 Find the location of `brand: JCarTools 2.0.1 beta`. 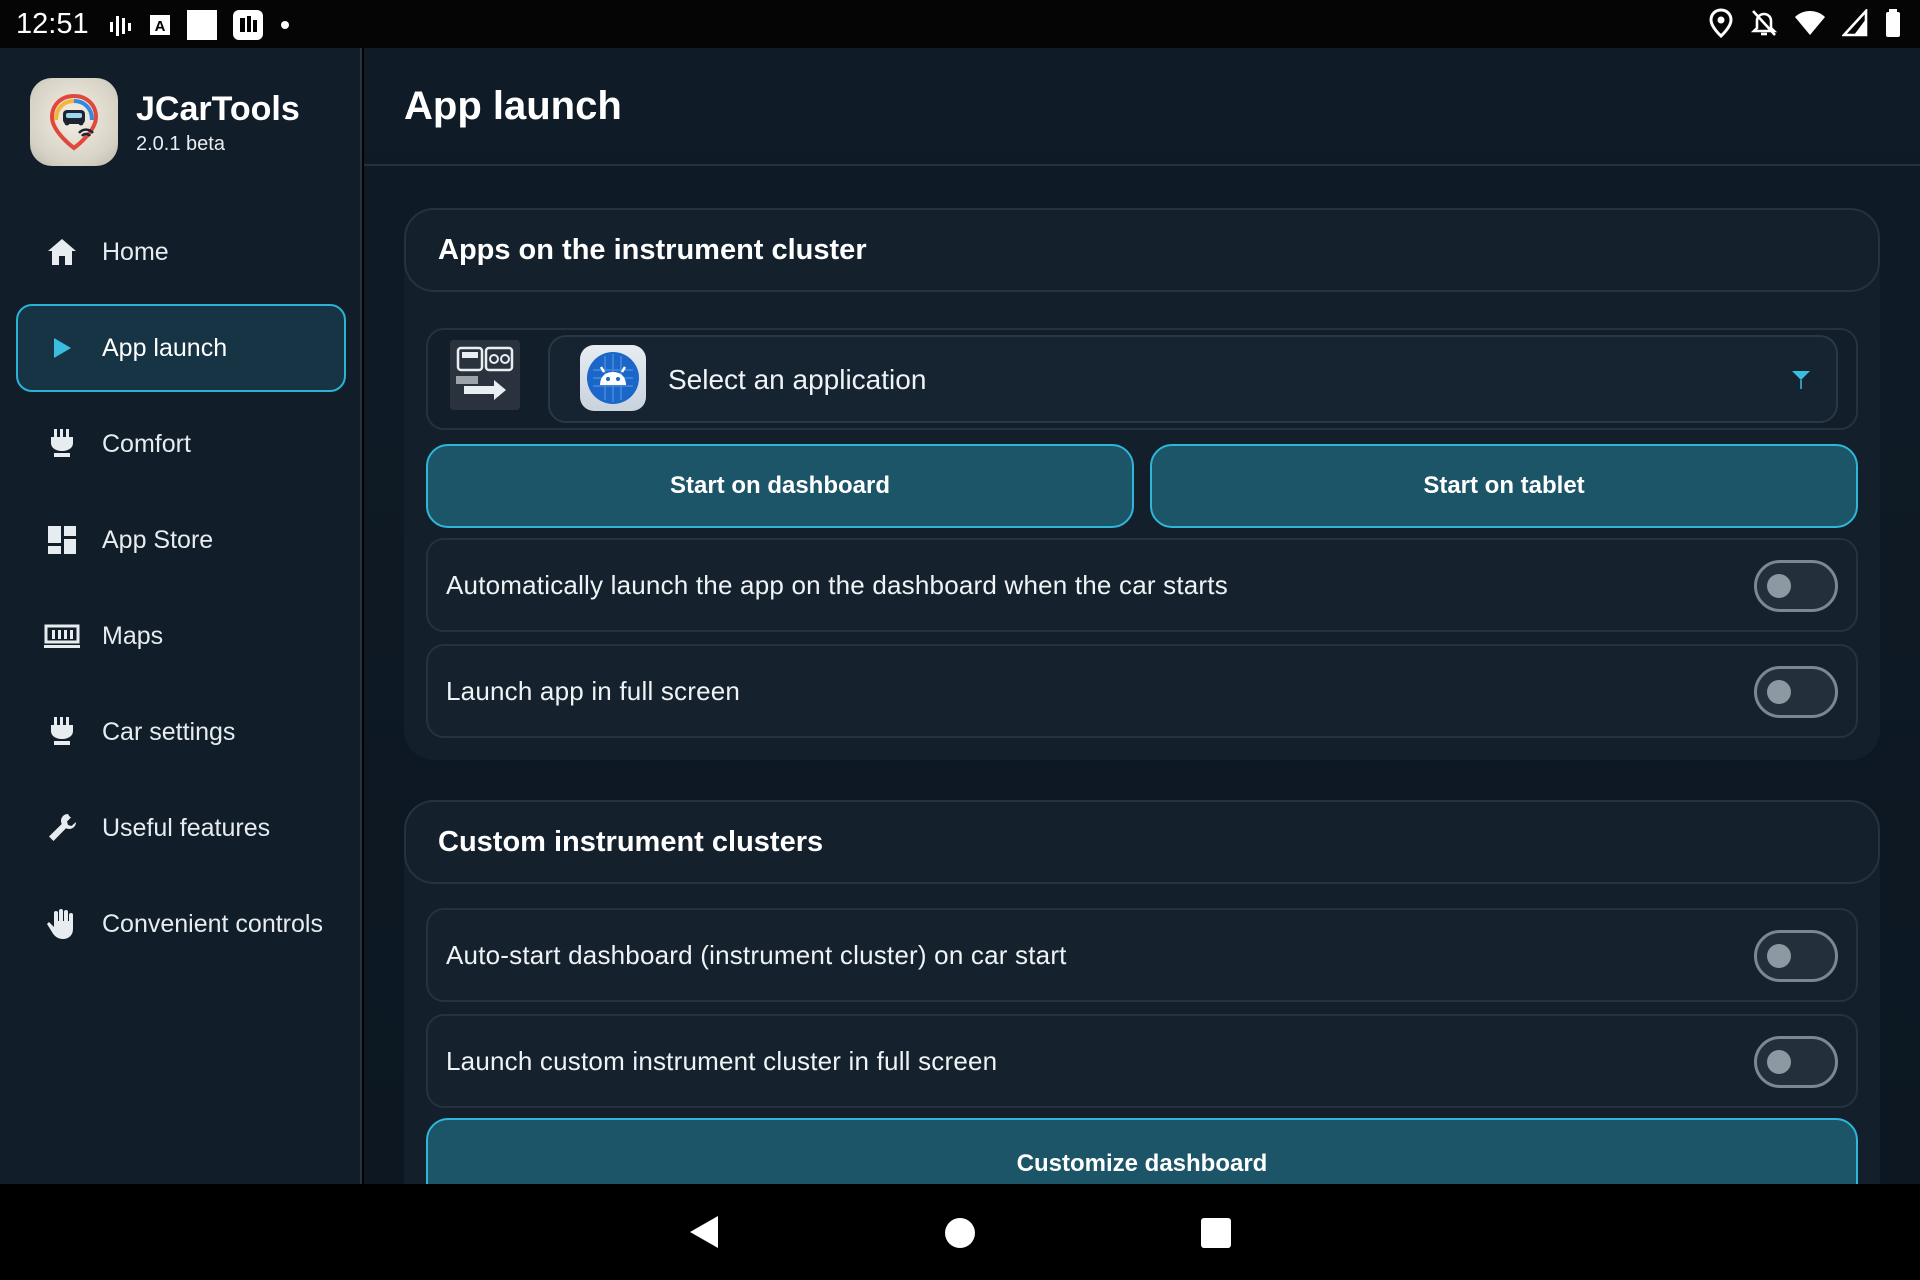

brand: JCarTools 2.0.1 beta is located at coordinates (165, 122).